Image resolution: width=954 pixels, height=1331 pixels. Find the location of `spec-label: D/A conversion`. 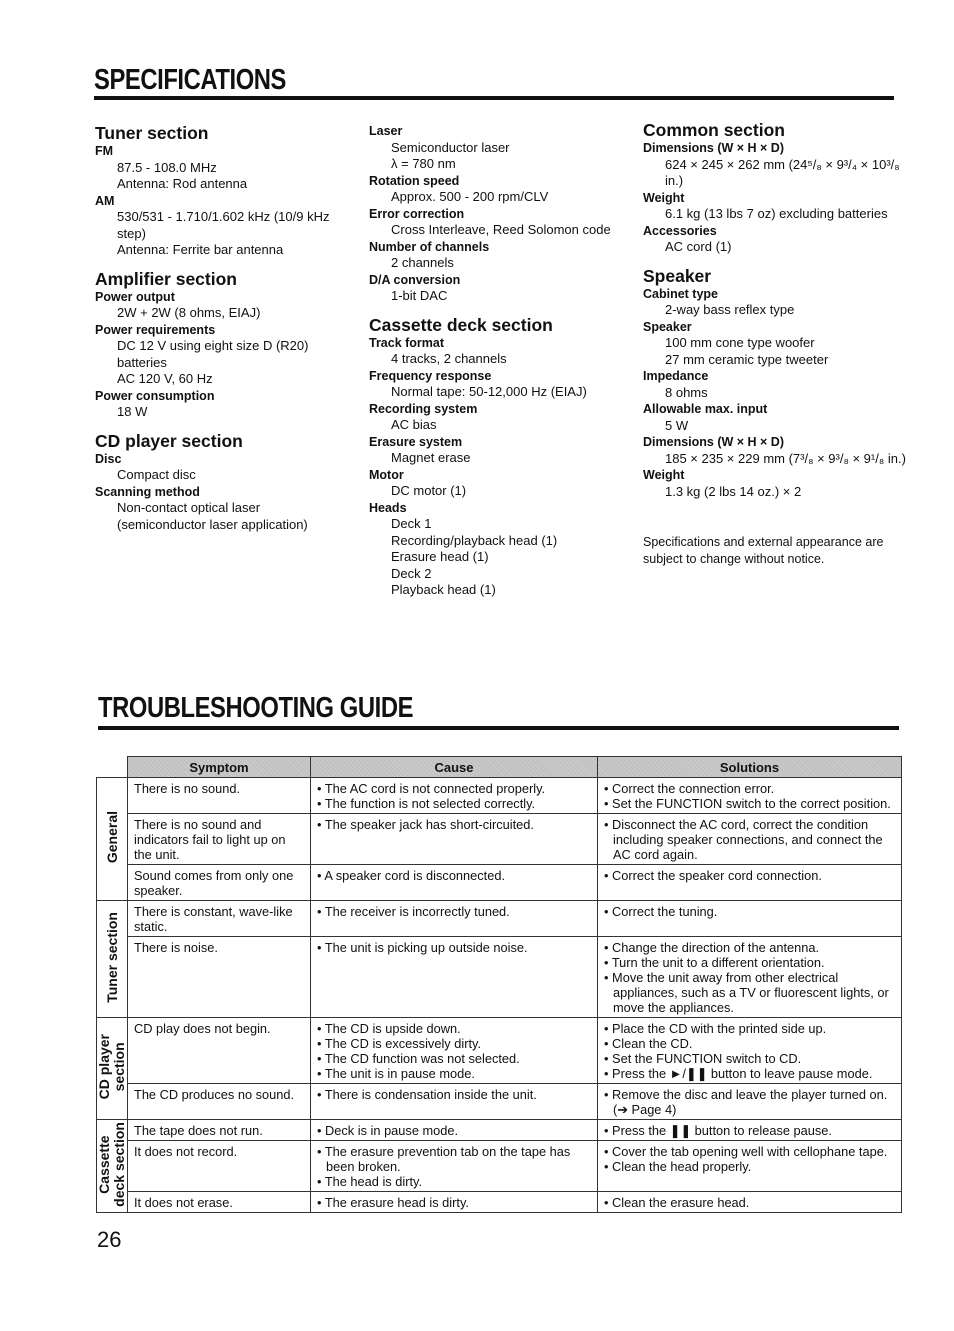

spec-label: D/A conversion is located at coordinates (415, 279).